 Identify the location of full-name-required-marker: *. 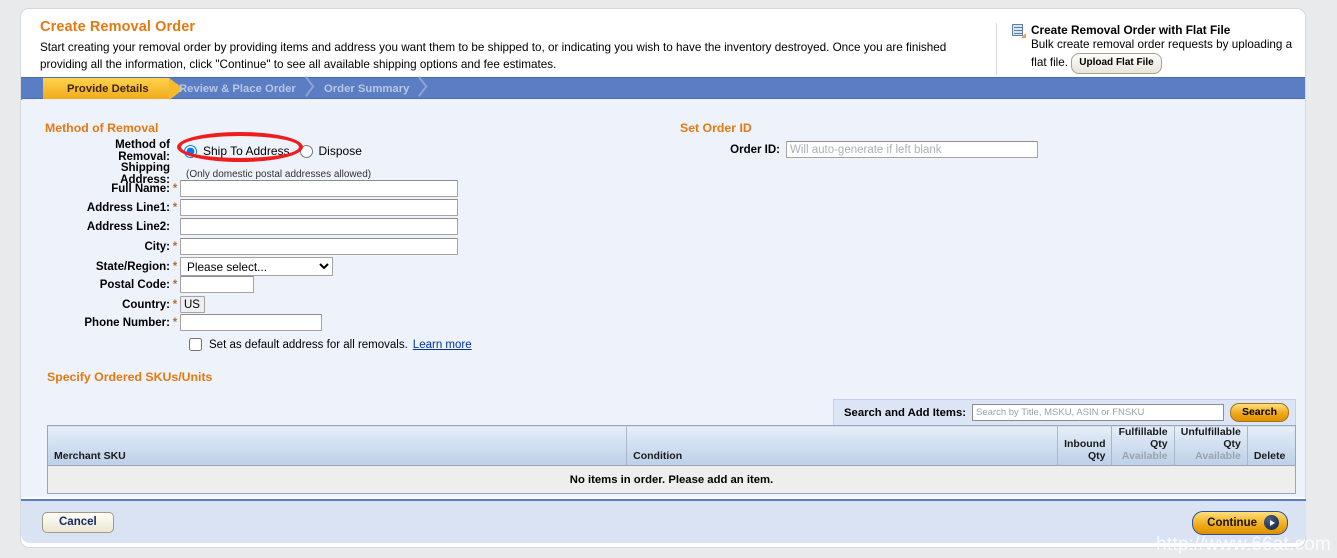
(175, 188).